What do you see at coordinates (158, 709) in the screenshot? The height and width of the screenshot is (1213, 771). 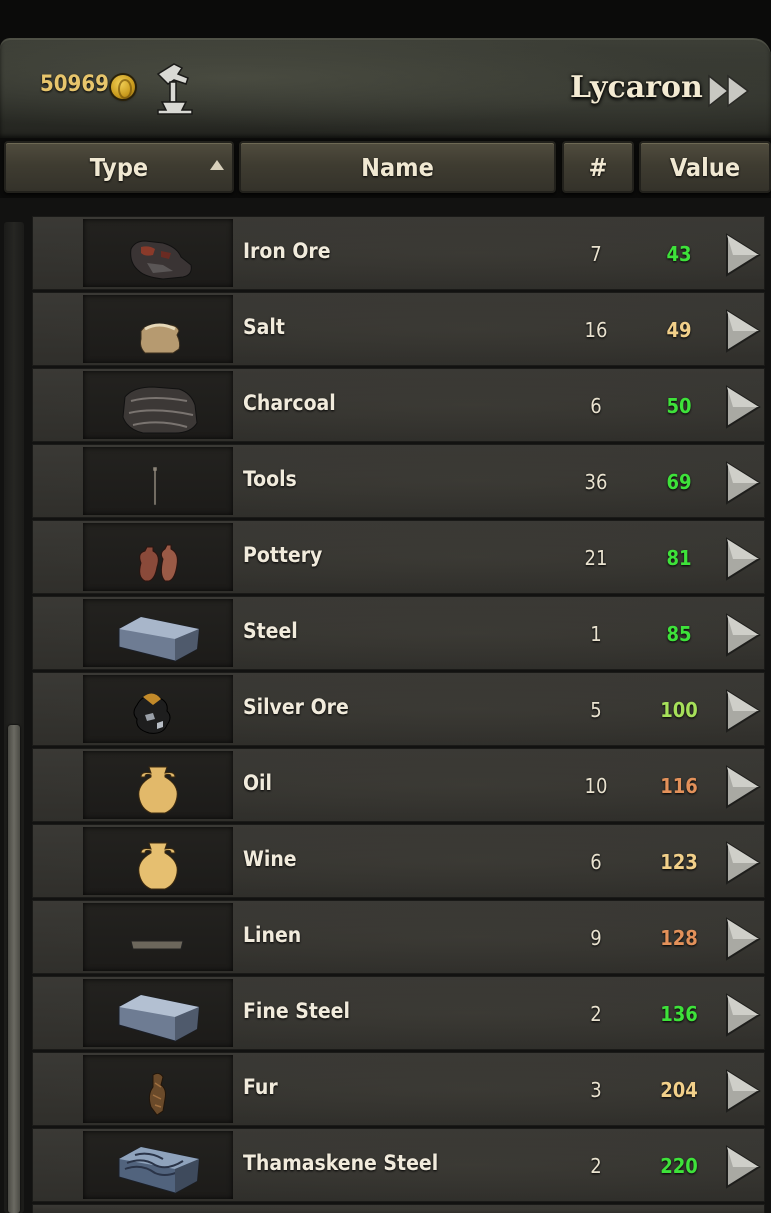 I see `silver-ore-icon` at bounding box center [158, 709].